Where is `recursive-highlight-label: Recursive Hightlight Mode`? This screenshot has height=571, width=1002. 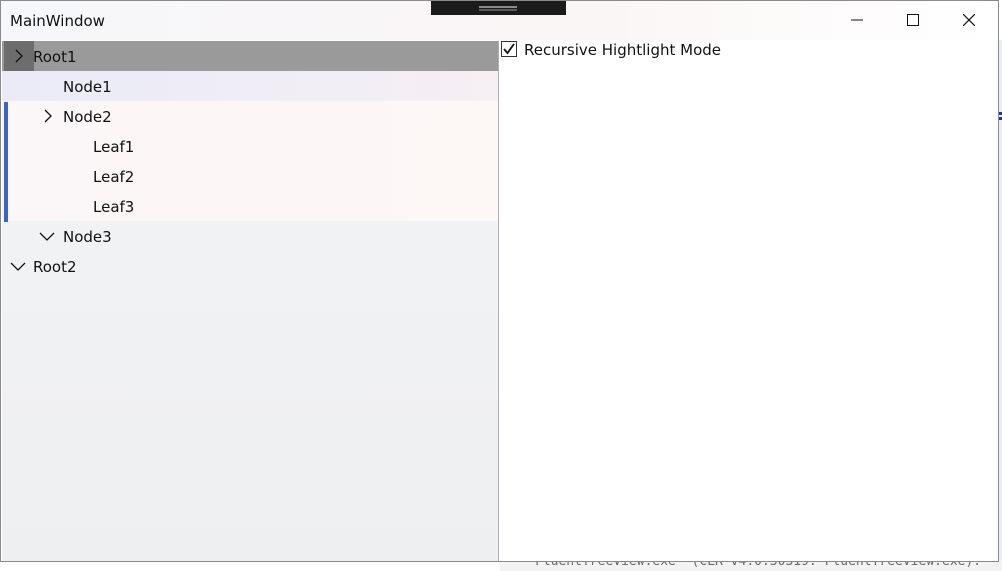 recursive-highlight-label: Recursive Hightlight Mode is located at coordinates (622, 50).